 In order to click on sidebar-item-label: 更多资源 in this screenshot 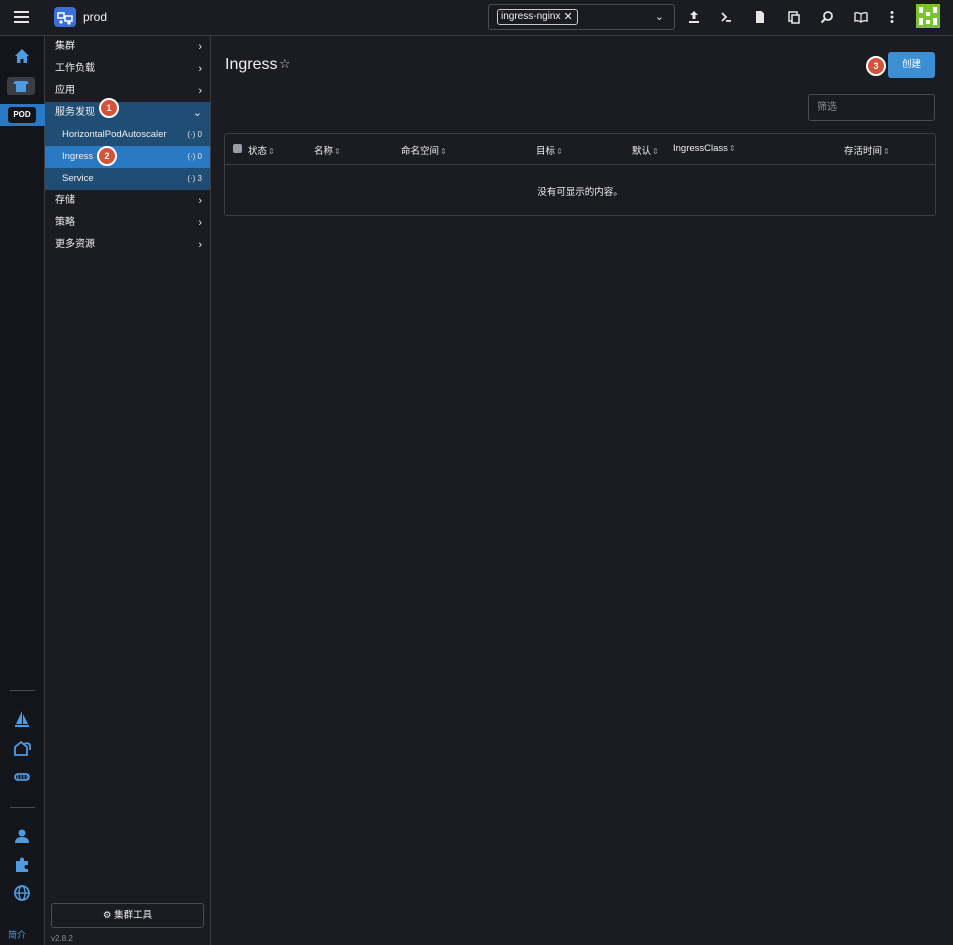, I will do `click(75, 244)`.